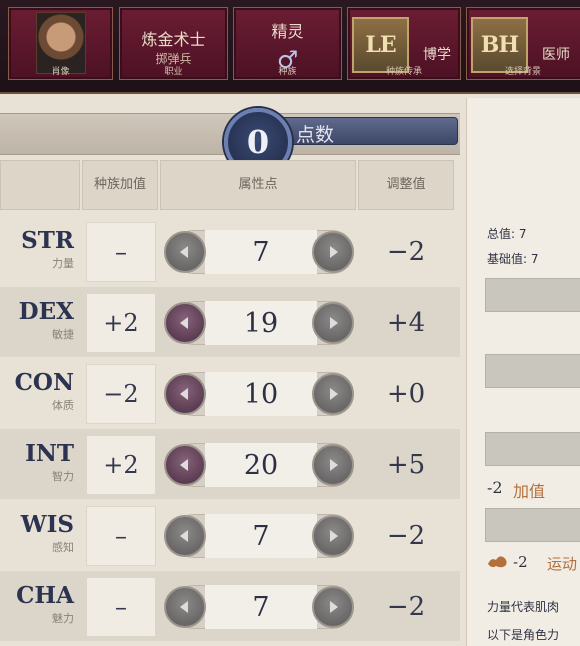 The height and width of the screenshot is (646, 580). What do you see at coordinates (495, 487) in the screenshot?
I see `bonus-value: -2` at bounding box center [495, 487].